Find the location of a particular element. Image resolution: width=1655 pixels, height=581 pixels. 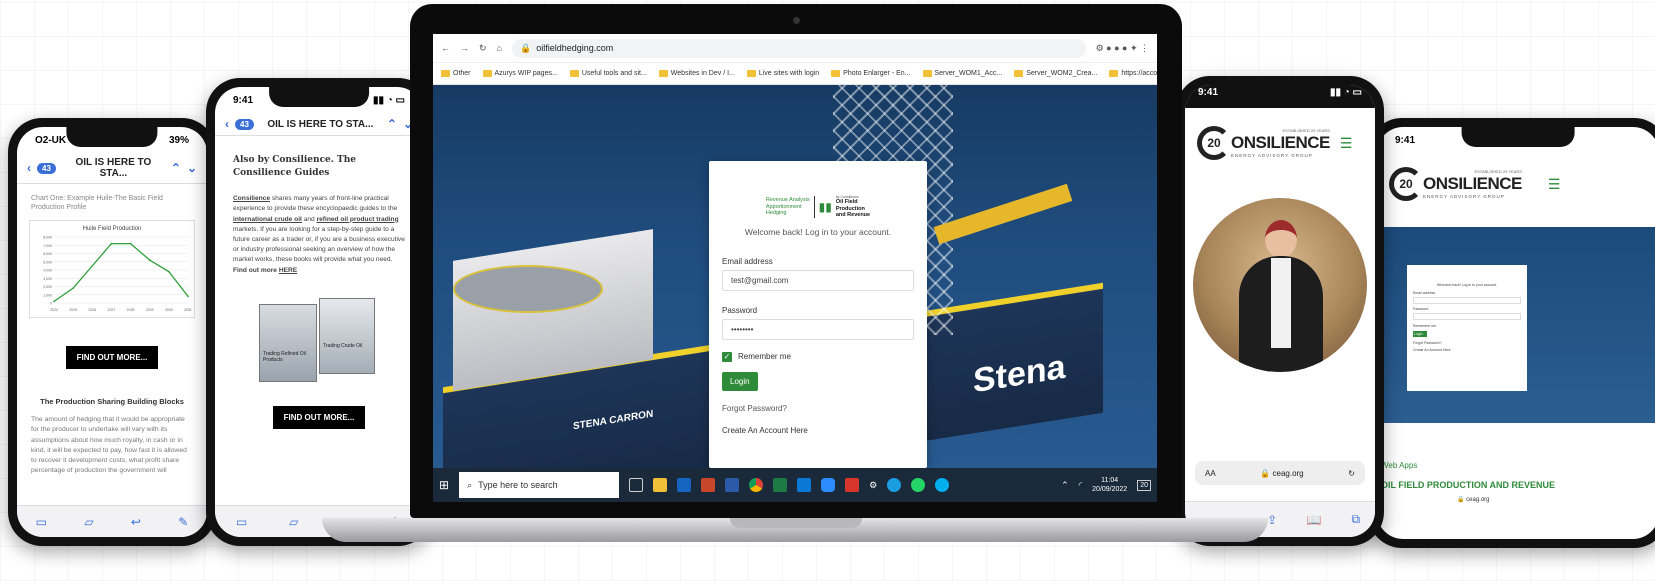

zoom-icon is located at coordinates (828, 485).